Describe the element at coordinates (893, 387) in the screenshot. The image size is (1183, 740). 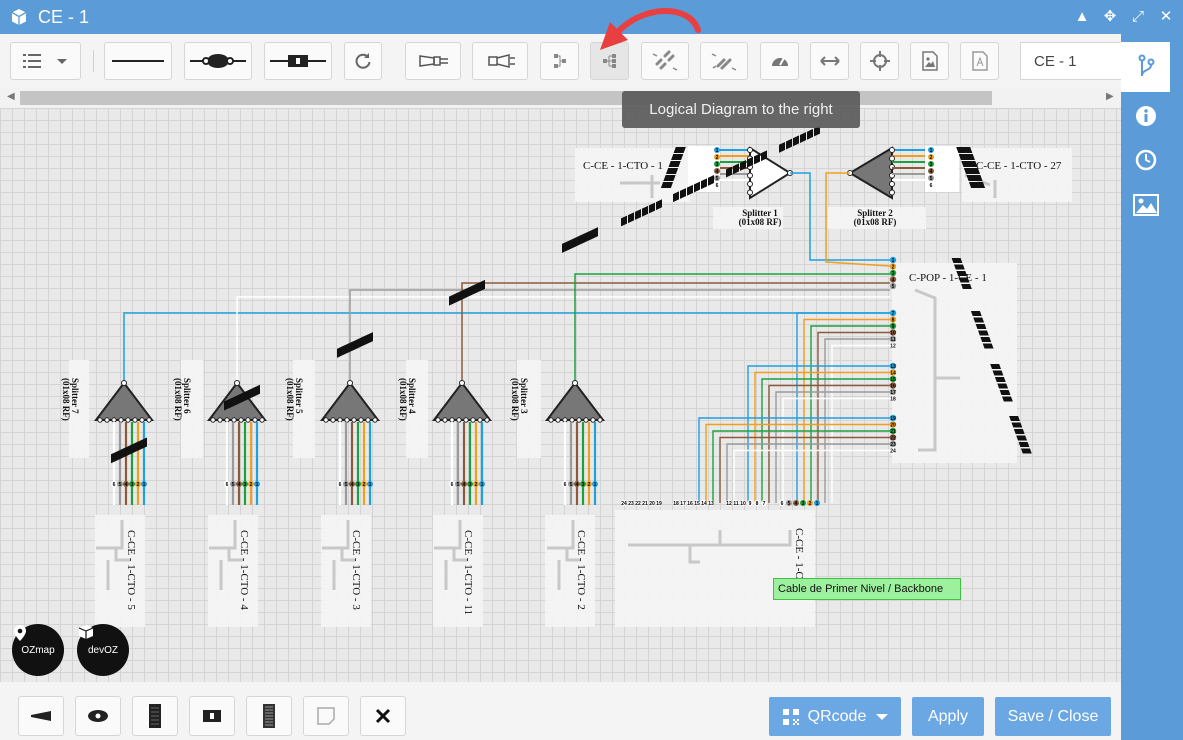
I see `port-number: 16` at that location.